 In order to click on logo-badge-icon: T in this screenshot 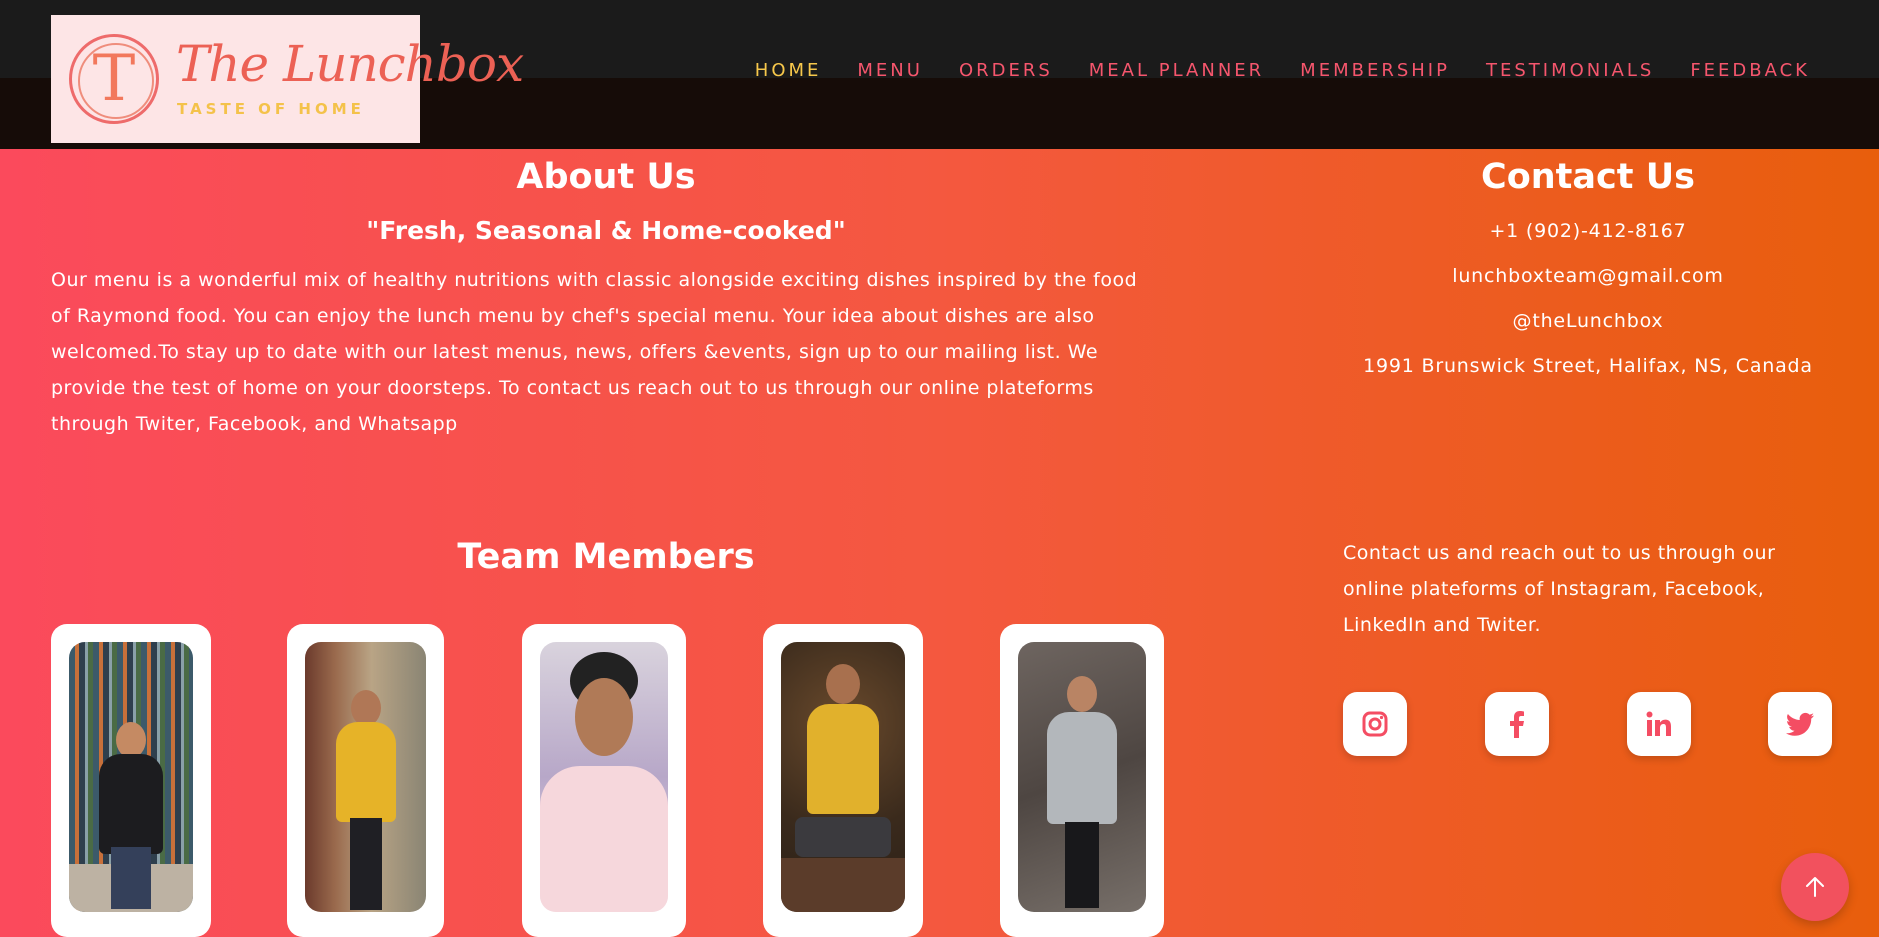, I will do `click(114, 79)`.